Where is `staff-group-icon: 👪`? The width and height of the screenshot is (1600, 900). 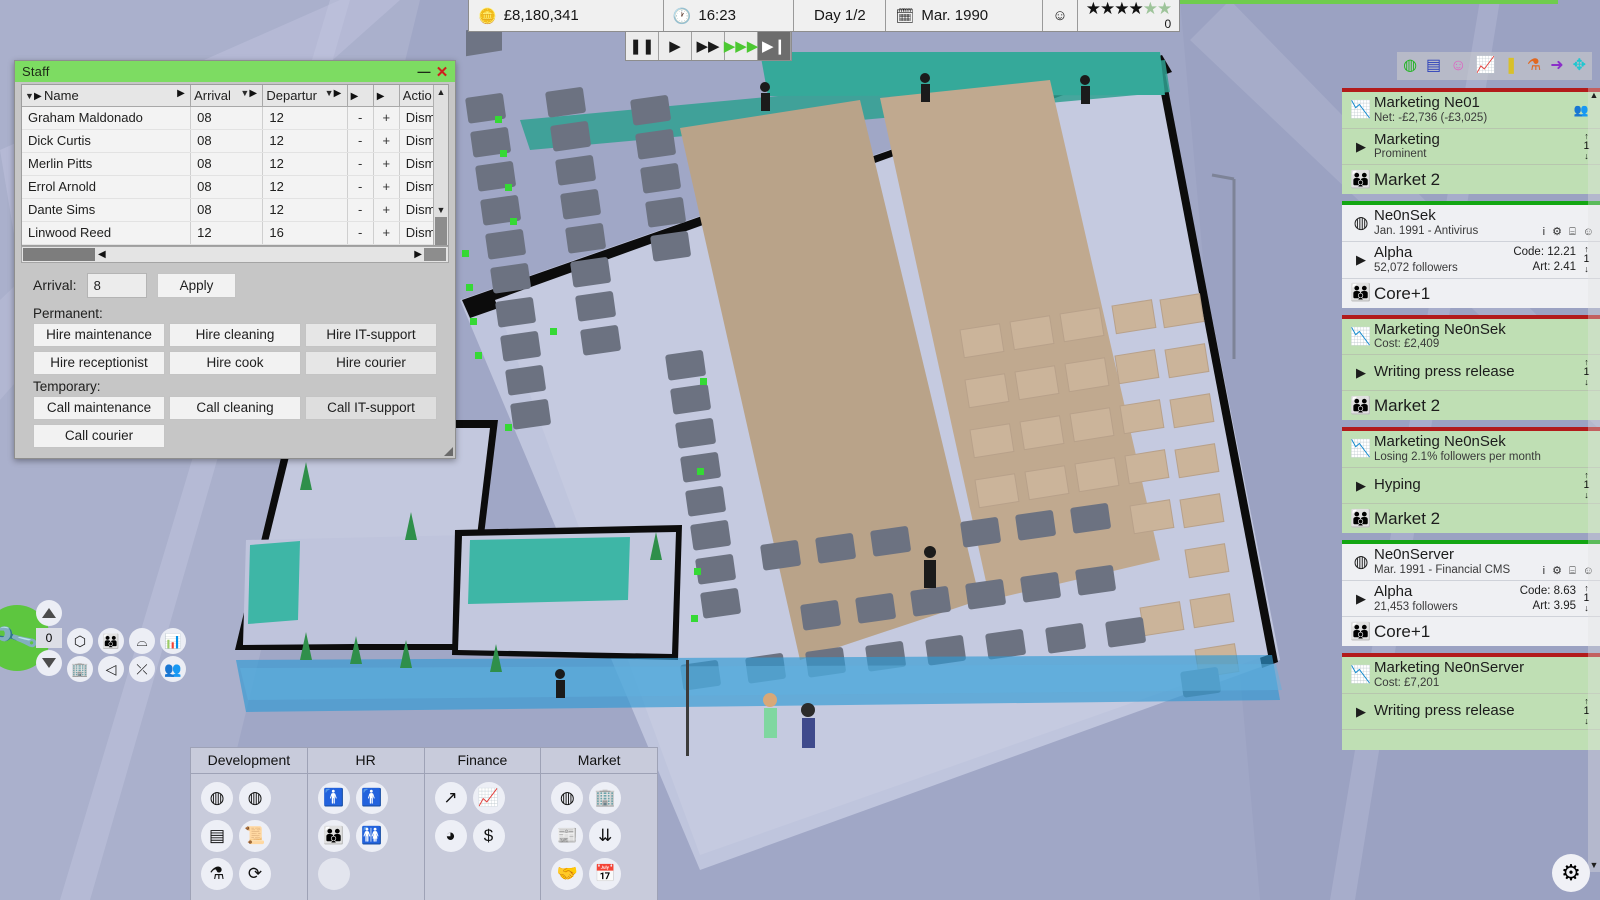
staff-group-icon: 👪 is located at coordinates (111, 641).